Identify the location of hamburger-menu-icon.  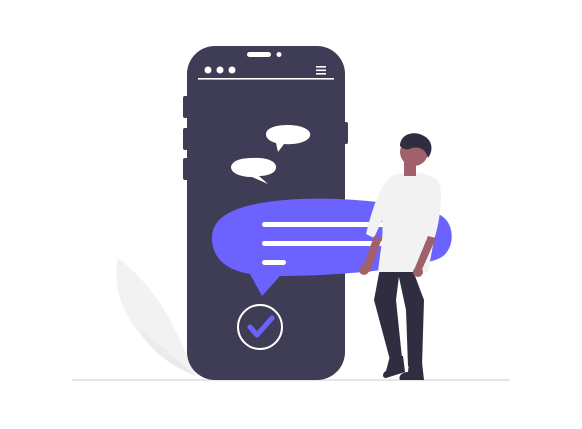
(321, 70).